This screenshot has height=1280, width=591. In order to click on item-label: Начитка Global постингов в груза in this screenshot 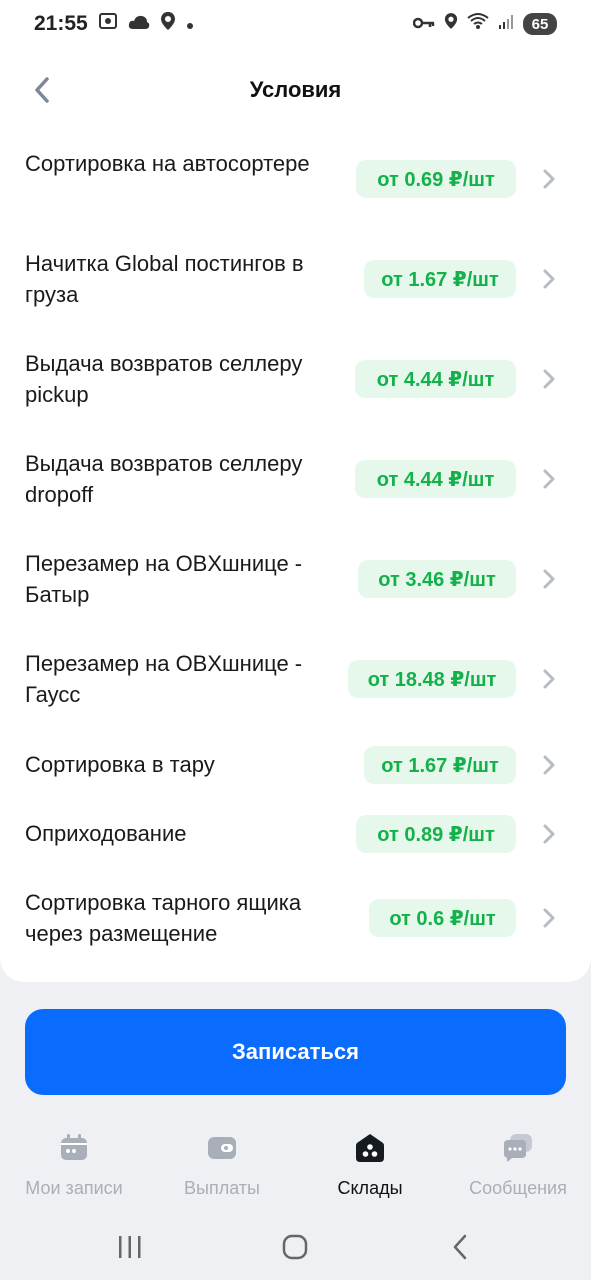, I will do `click(164, 279)`.